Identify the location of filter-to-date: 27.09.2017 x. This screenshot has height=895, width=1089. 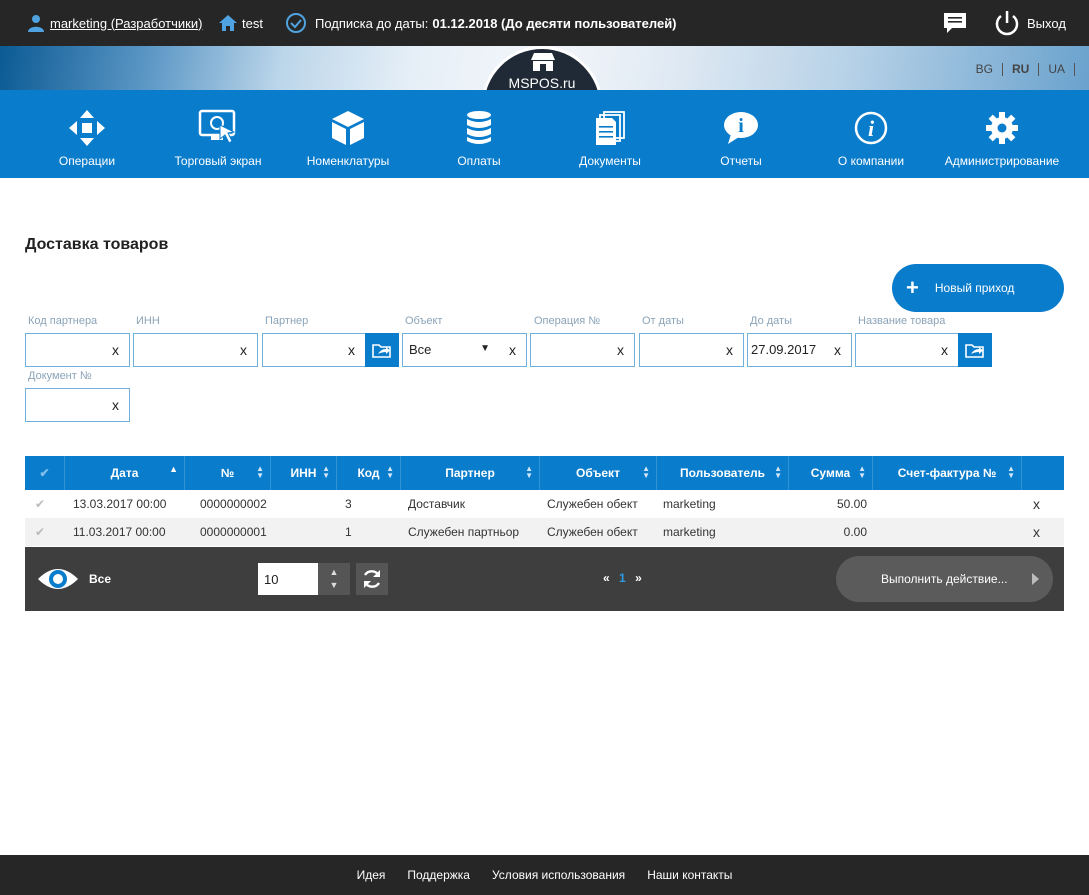
(799, 350).